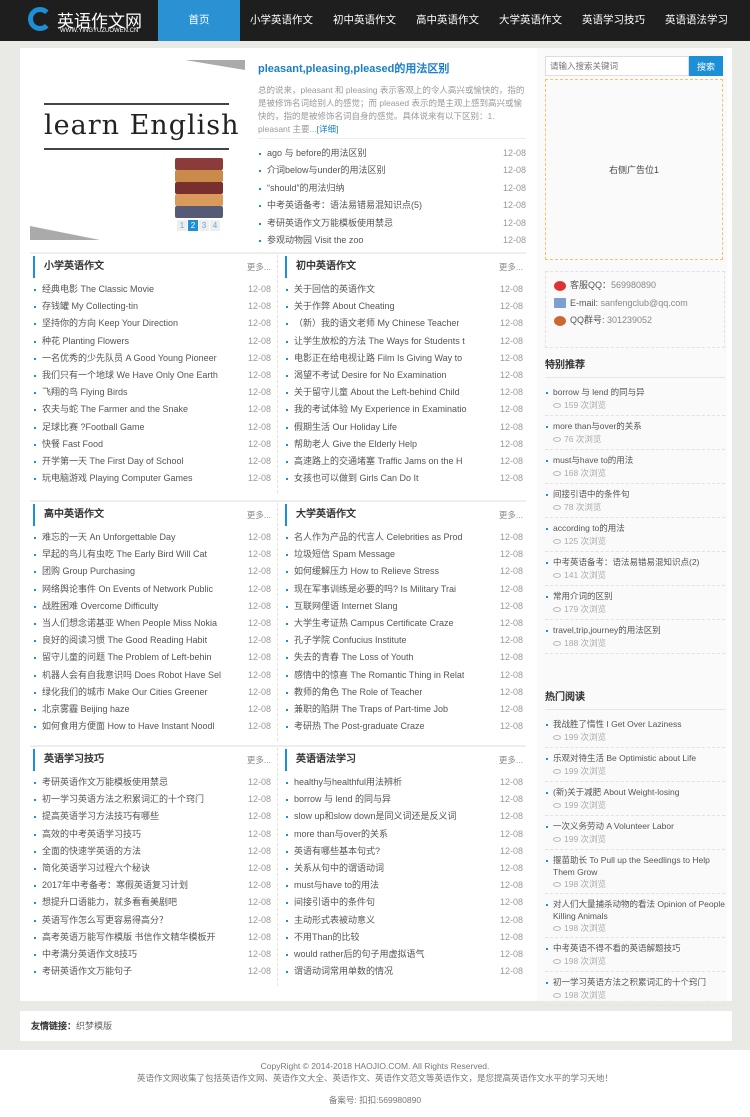 This screenshot has width=750, height=1117. What do you see at coordinates (152, 920) in the screenshot?
I see `list-item: 英语写作怎么写更容易得高分？ 12-08` at bounding box center [152, 920].